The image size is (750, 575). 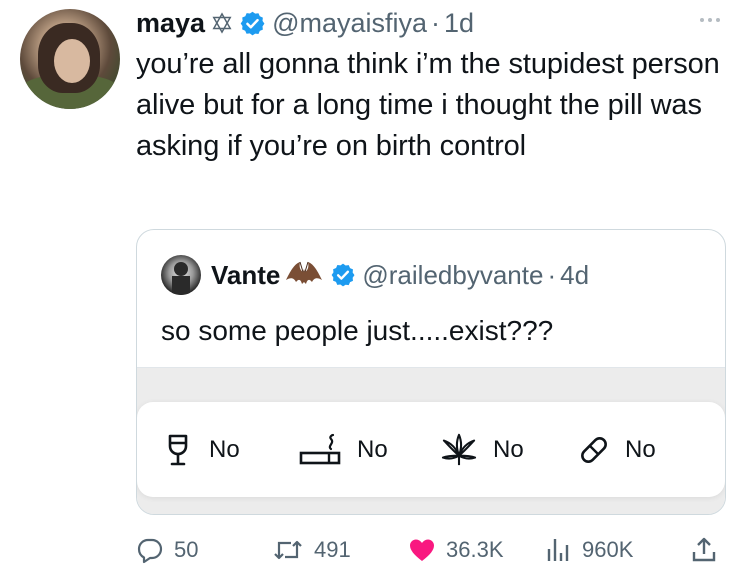 I want to click on tweet-header: maya @mayaisfiya · 1d, so click(x=305, y=23).